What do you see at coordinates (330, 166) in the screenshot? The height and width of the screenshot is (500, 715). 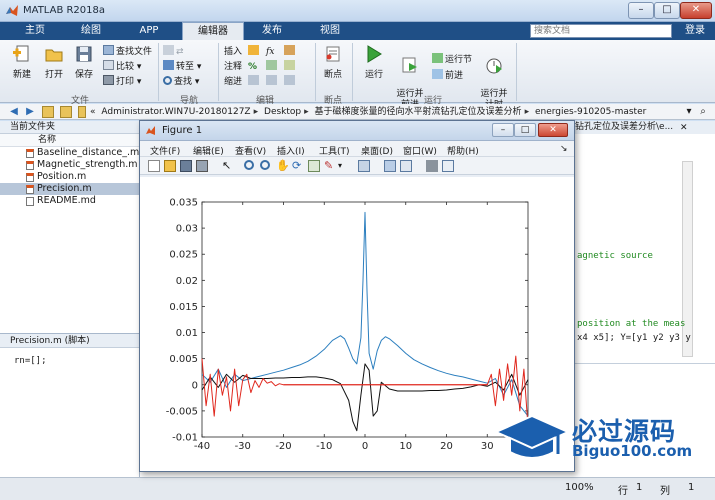 I see `brush-icon: ✎` at bounding box center [330, 166].